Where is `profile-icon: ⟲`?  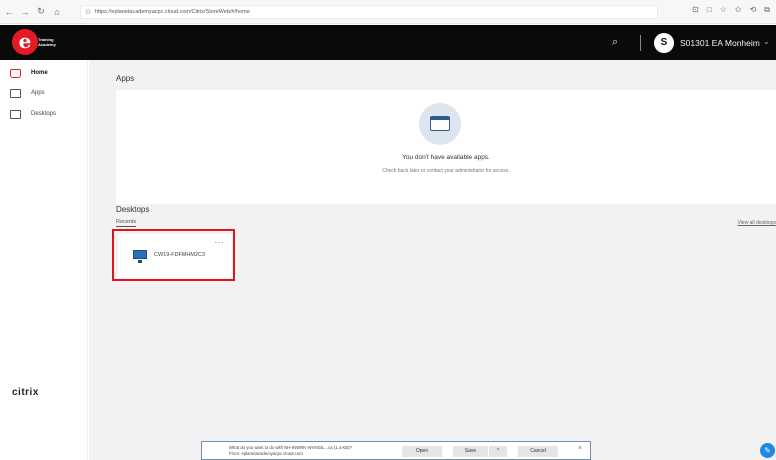 profile-icon: ⟲ is located at coordinates (753, 10).